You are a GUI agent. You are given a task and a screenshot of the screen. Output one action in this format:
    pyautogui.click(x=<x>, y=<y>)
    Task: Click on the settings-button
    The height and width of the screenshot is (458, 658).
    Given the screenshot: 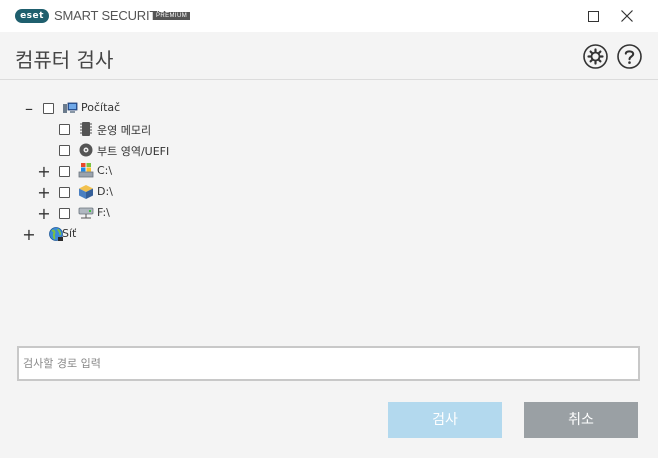 What is the action you would take?
    pyautogui.click(x=595, y=56)
    